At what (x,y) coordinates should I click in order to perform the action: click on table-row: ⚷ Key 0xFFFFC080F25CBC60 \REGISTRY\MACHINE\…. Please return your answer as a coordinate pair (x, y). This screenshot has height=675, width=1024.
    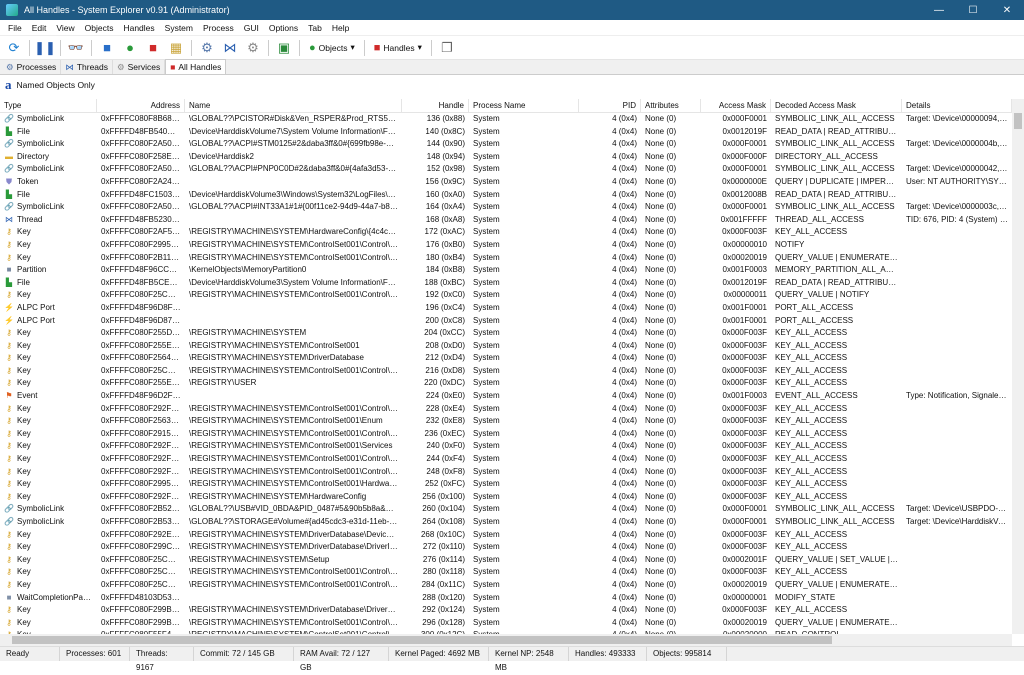
    Looking at the image, I should click on (506, 295).